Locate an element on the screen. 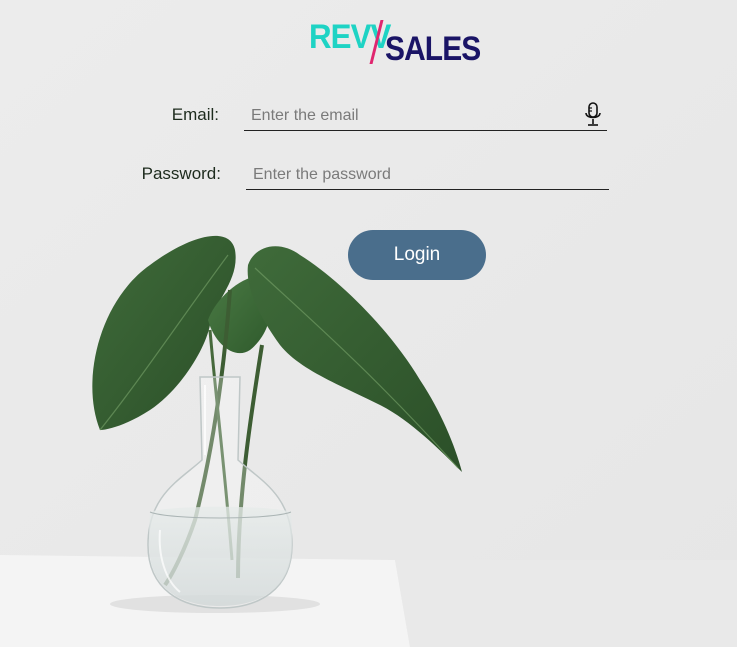 This screenshot has width=737, height=647. revv-sales-logo: REVV SALES is located at coordinates (395, 44).